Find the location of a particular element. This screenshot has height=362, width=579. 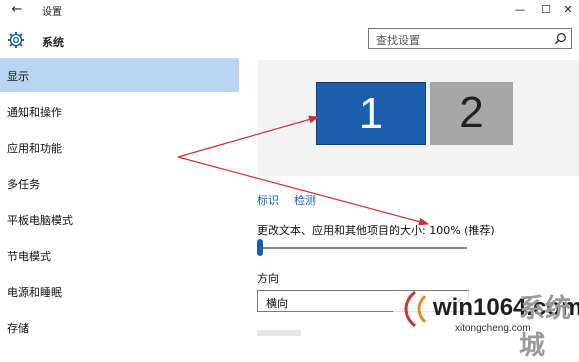

sidebar-item-power-sleep: 电源和睡眠 is located at coordinates (119, 291).